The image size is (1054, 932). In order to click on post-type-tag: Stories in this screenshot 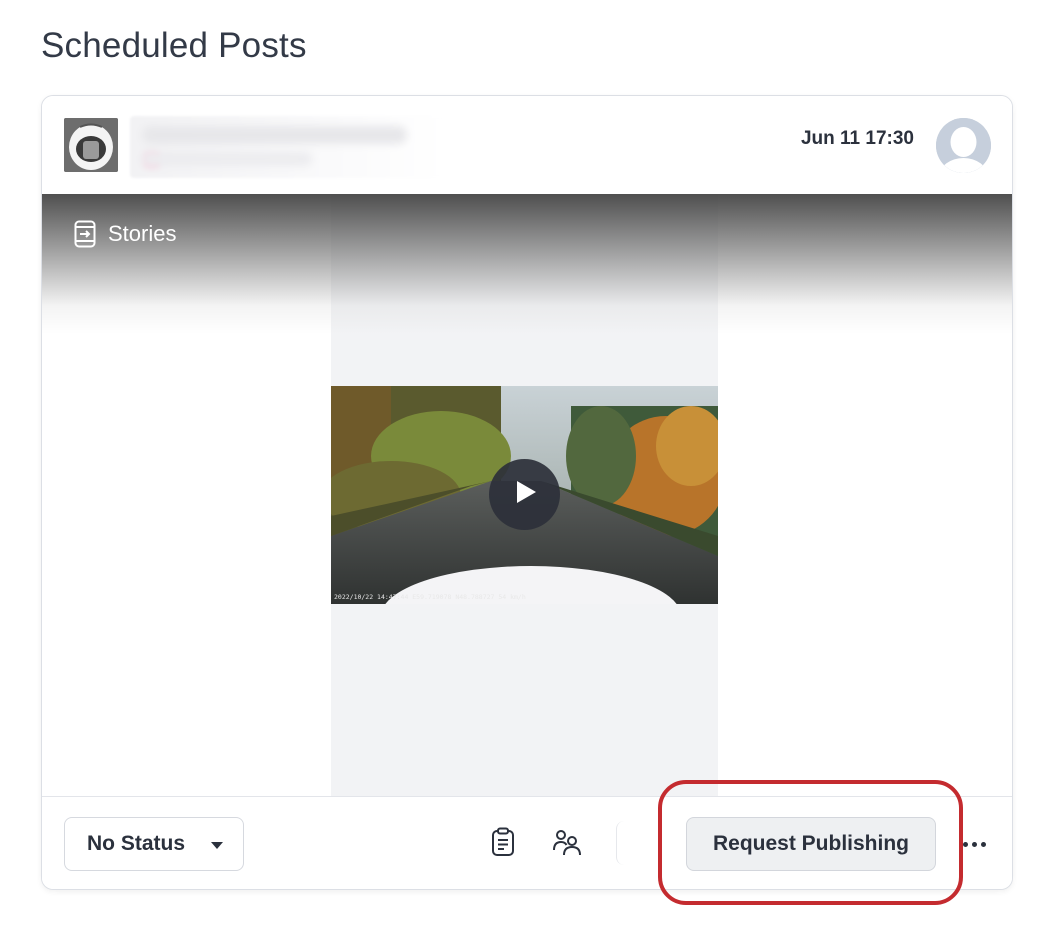, I will do `click(125, 234)`.